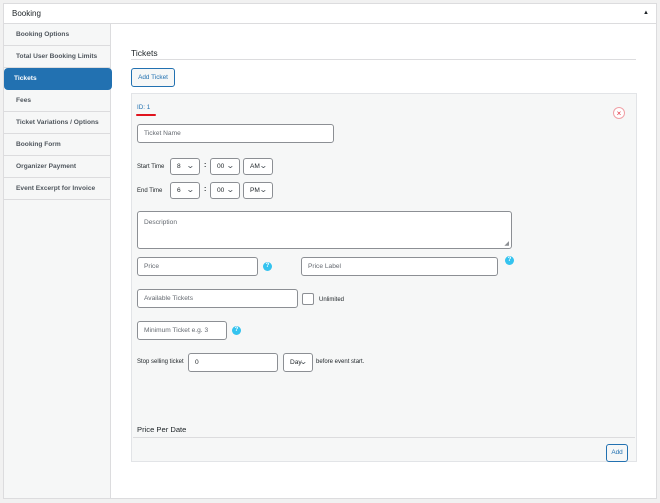 This screenshot has width=660, height=503. What do you see at coordinates (57, 123) in the screenshot?
I see `sidebar-item-ticket-variations: Ticket Variations / Options` at bounding box center [57, 123].